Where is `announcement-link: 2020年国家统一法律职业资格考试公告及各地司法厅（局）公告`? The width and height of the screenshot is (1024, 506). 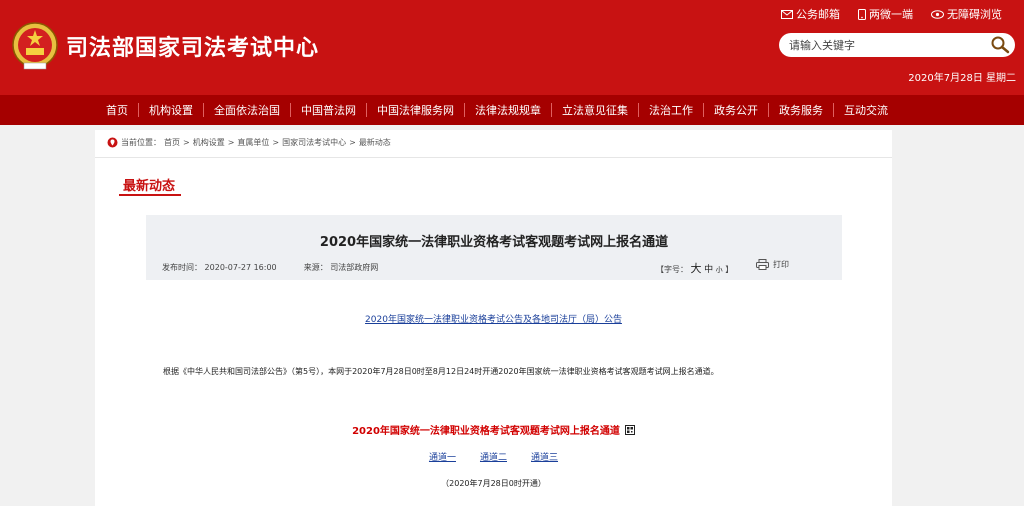
announcement-link: 2020年国家统一法律职业资格考试公告及各地司法厅（局）公告 is located at coordinates (493, 318).